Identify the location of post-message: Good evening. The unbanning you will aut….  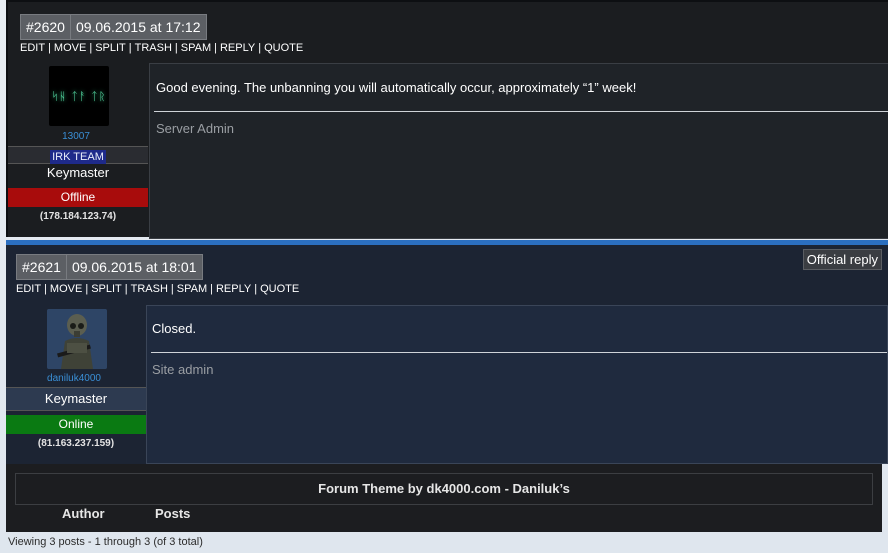
(396, 87).